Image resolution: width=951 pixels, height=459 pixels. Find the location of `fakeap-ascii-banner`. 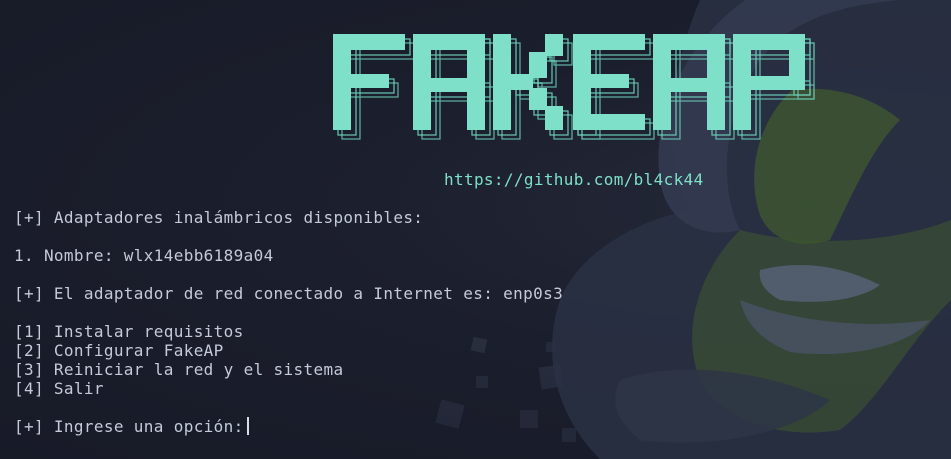

fakeap-ascii-banner is located at coordinates (574, 87).